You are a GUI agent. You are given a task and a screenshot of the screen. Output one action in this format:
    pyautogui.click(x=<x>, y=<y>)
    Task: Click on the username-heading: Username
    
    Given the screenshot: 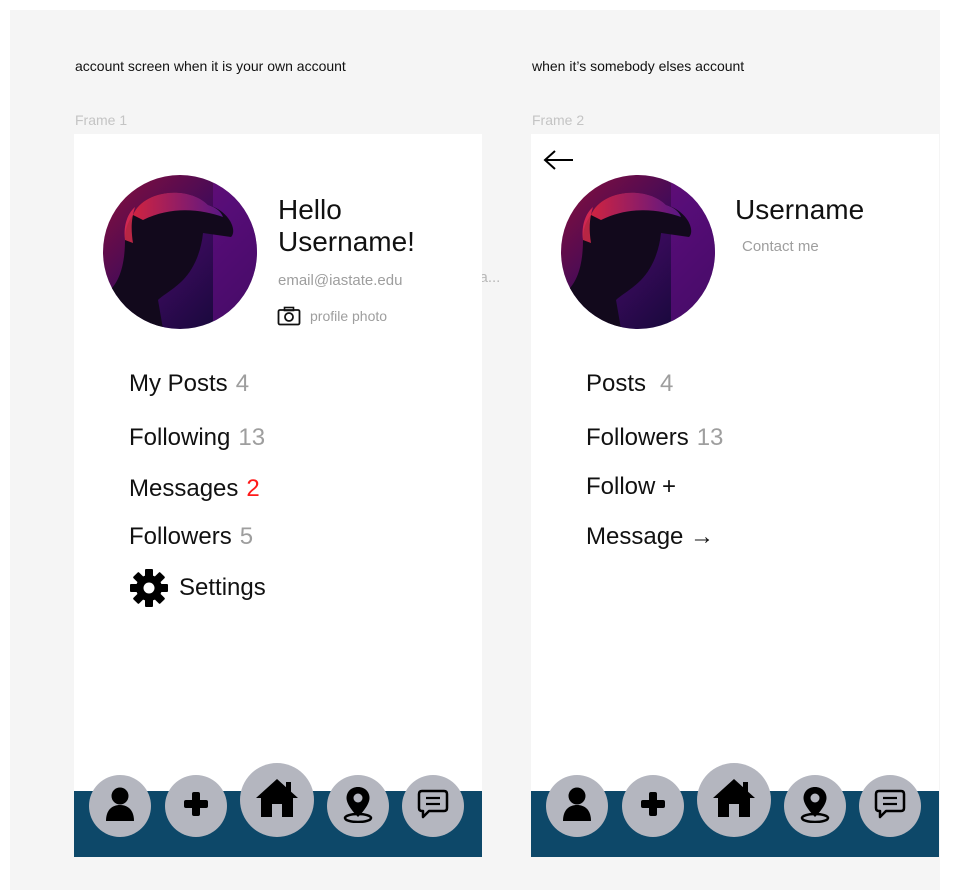 What is the action you would take?
    pyautogui.click(x=800, y=209)
    